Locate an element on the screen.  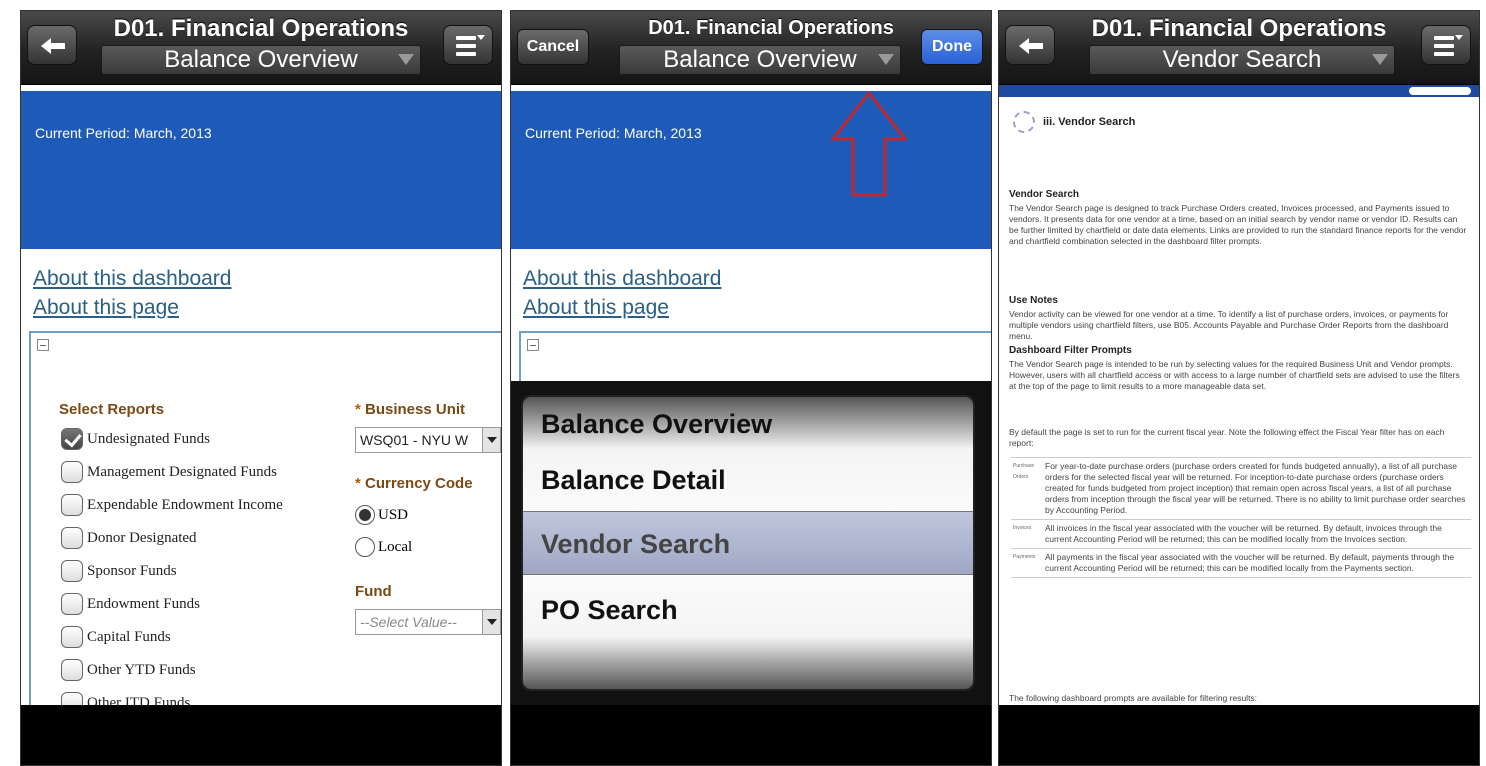
picker-option: Balance Overview is located at coordinates (656, 424).